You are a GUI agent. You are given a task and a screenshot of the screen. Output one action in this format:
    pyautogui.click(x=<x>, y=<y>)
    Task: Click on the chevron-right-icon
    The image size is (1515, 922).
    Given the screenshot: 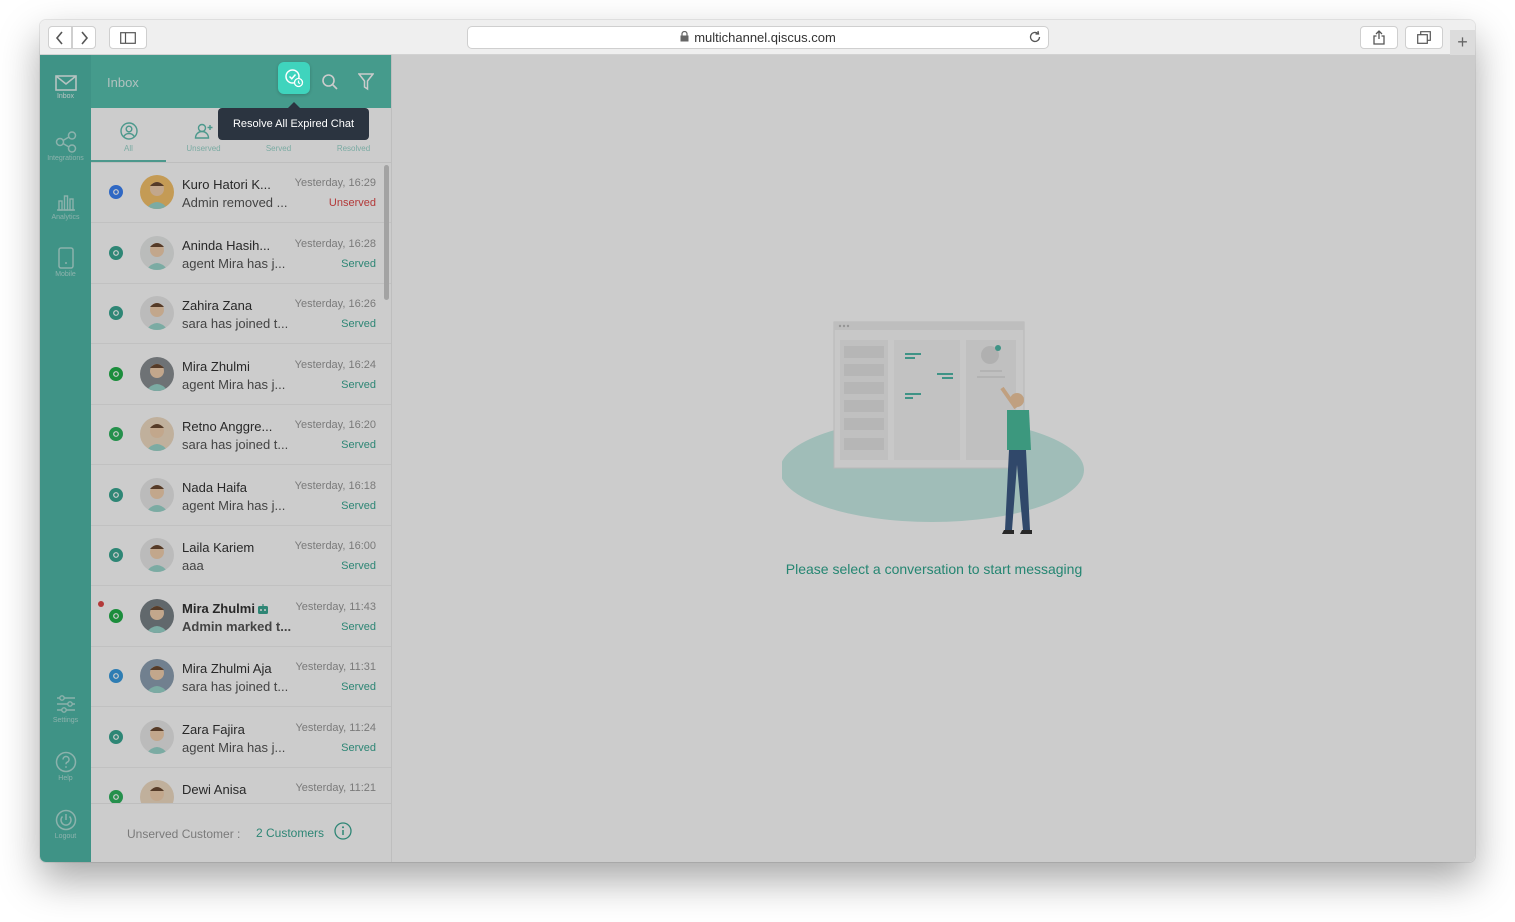 What is the action you would take?
    pyautogui.click(x=85, y=37)
    